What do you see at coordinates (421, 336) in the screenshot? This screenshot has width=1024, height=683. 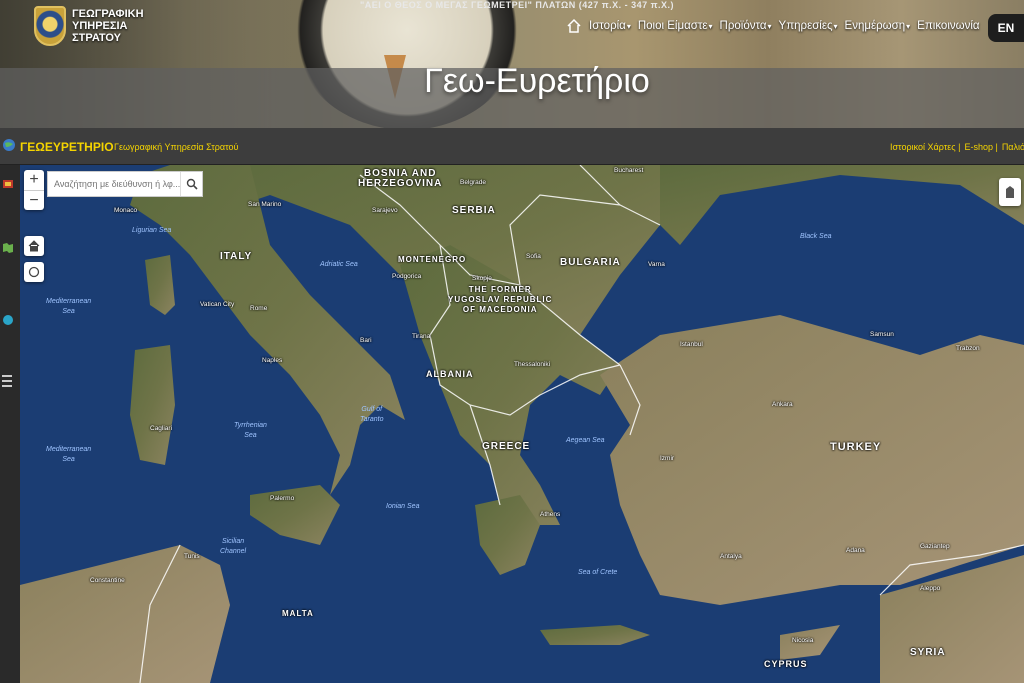 I see `map-label-city: Tirana` at bounding box center [421, 336].